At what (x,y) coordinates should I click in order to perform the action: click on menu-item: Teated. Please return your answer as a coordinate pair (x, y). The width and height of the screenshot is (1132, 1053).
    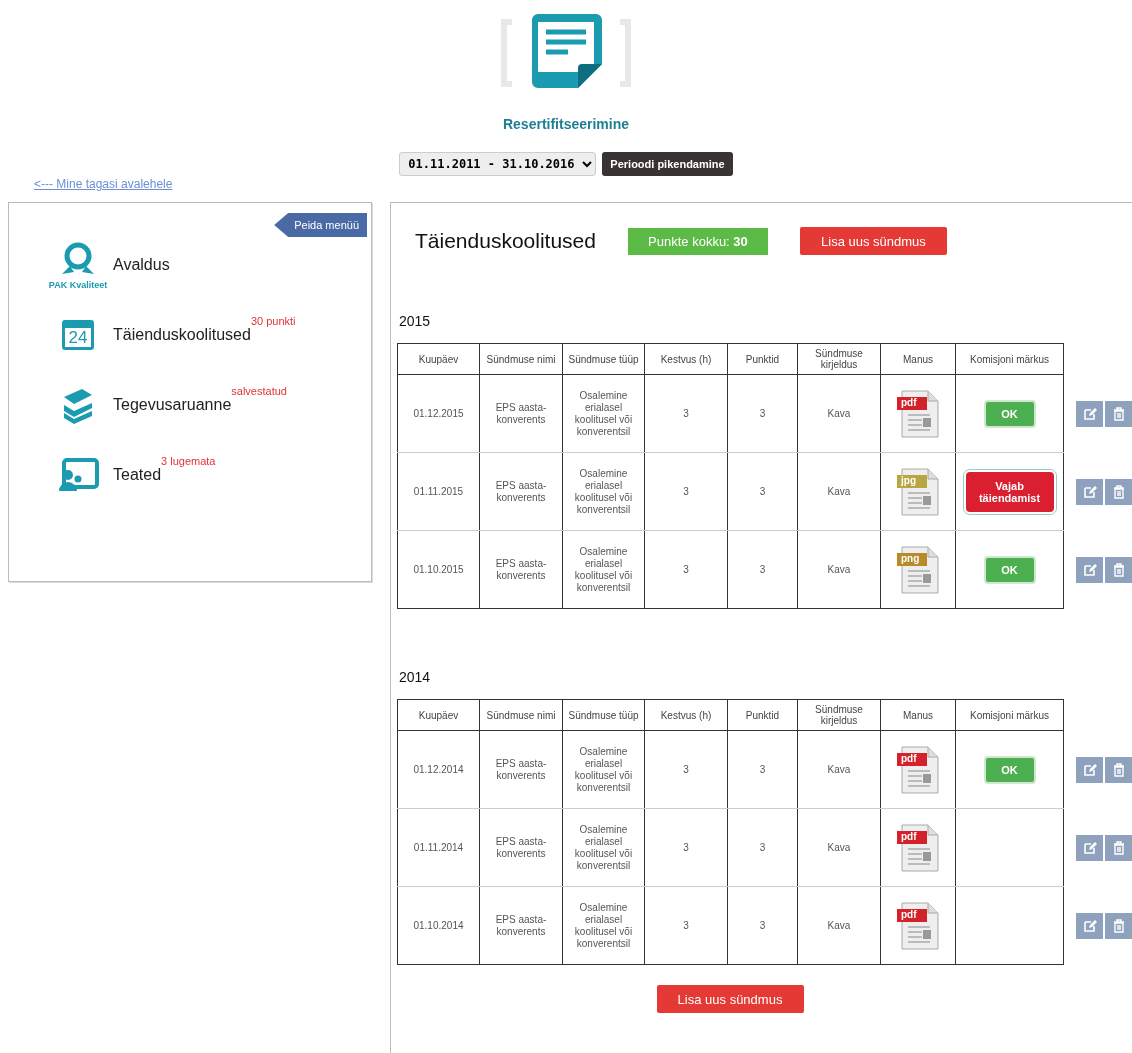
    Looking at the image, I should click on (137, 475).